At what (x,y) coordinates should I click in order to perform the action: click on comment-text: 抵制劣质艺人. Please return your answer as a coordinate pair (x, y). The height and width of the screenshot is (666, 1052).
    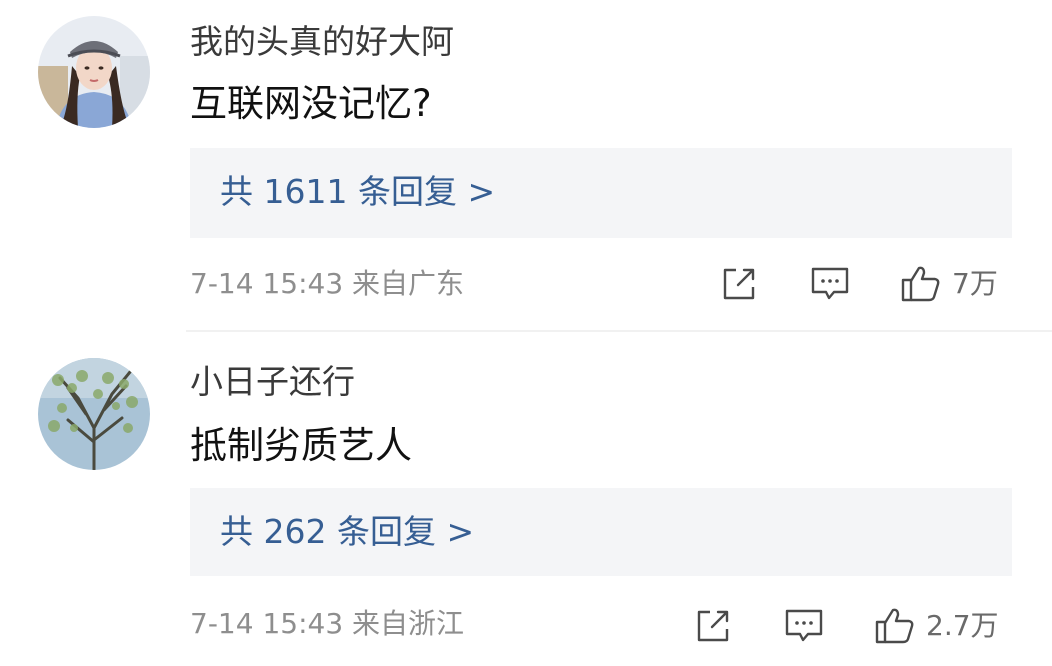
    Looking at the image, I should click on (301, 445).